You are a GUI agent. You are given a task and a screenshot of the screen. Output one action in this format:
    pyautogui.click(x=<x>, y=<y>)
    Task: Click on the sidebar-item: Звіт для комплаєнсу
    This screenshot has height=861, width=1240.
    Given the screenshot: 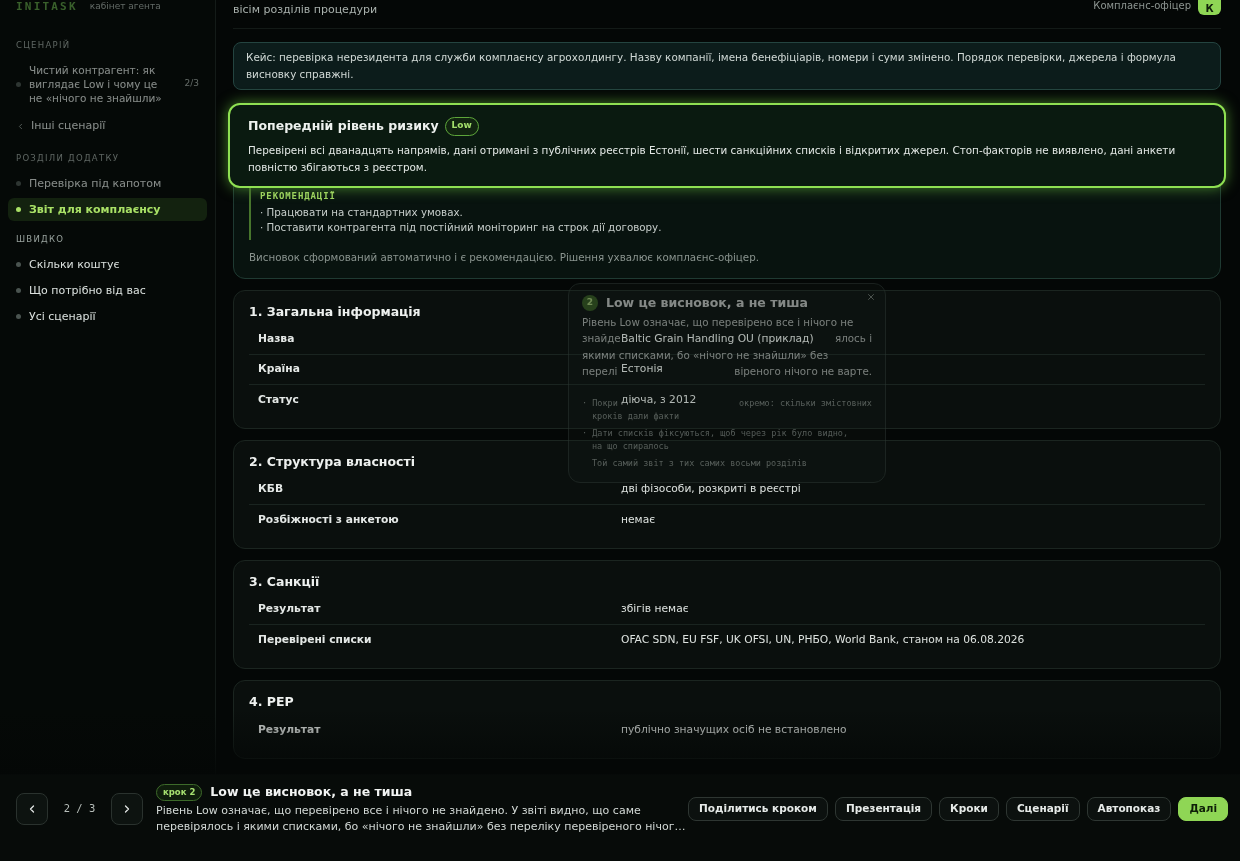 What is the action you would take?
    pyautogui.click(x=107, y=209)
    